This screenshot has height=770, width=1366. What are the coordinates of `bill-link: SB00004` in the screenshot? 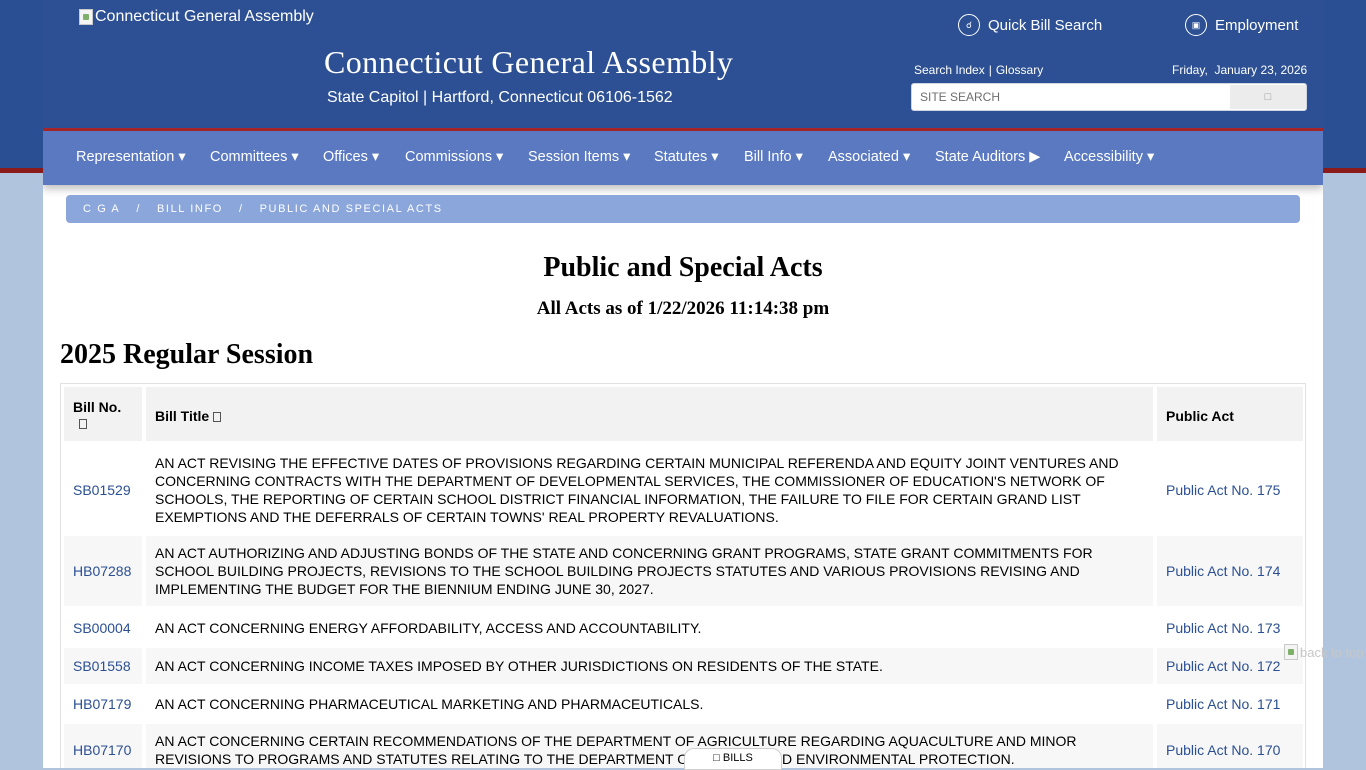 It's located at (102, 628).